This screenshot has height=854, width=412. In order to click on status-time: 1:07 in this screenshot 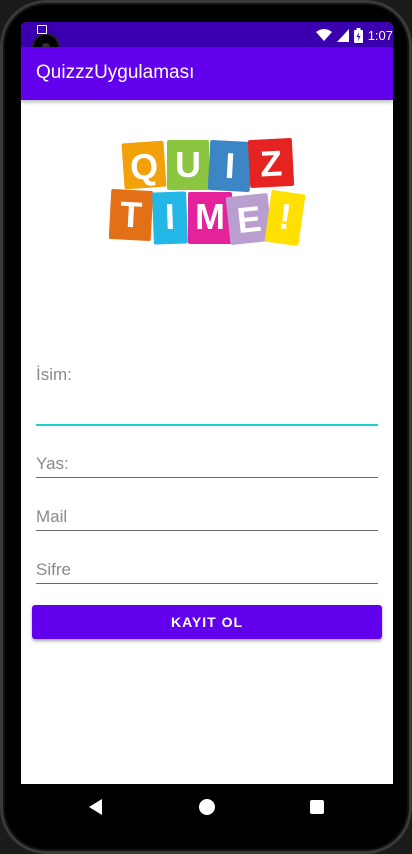, I will do `click(380, 35)`.